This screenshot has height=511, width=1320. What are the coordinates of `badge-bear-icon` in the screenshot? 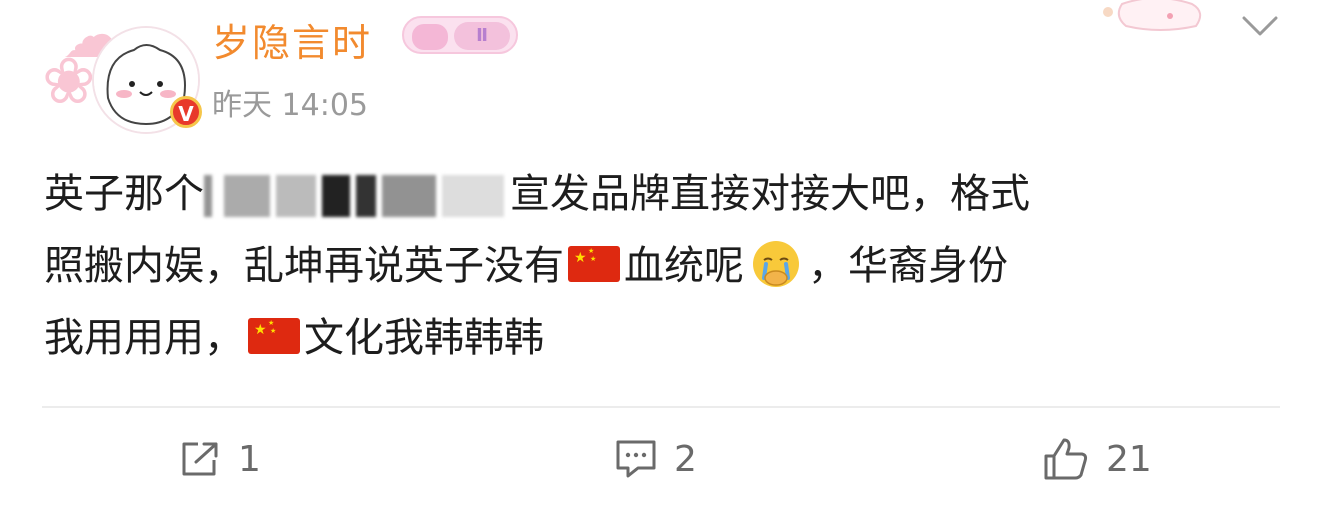 It's located at (430, 37).